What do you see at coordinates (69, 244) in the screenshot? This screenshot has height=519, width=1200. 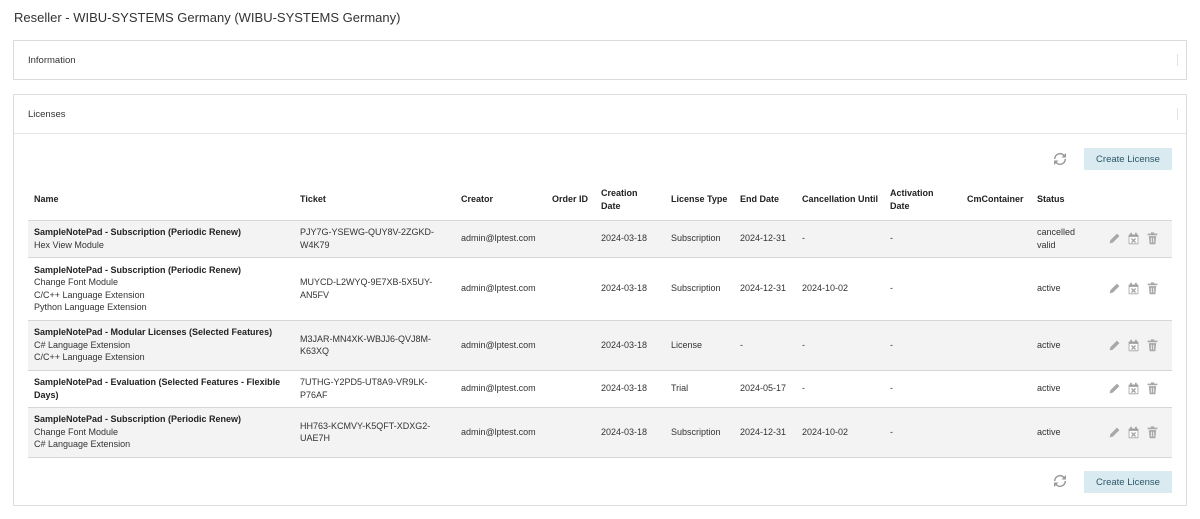 I see `feature-name: Hex View Module` at bounding box center [69, 244].